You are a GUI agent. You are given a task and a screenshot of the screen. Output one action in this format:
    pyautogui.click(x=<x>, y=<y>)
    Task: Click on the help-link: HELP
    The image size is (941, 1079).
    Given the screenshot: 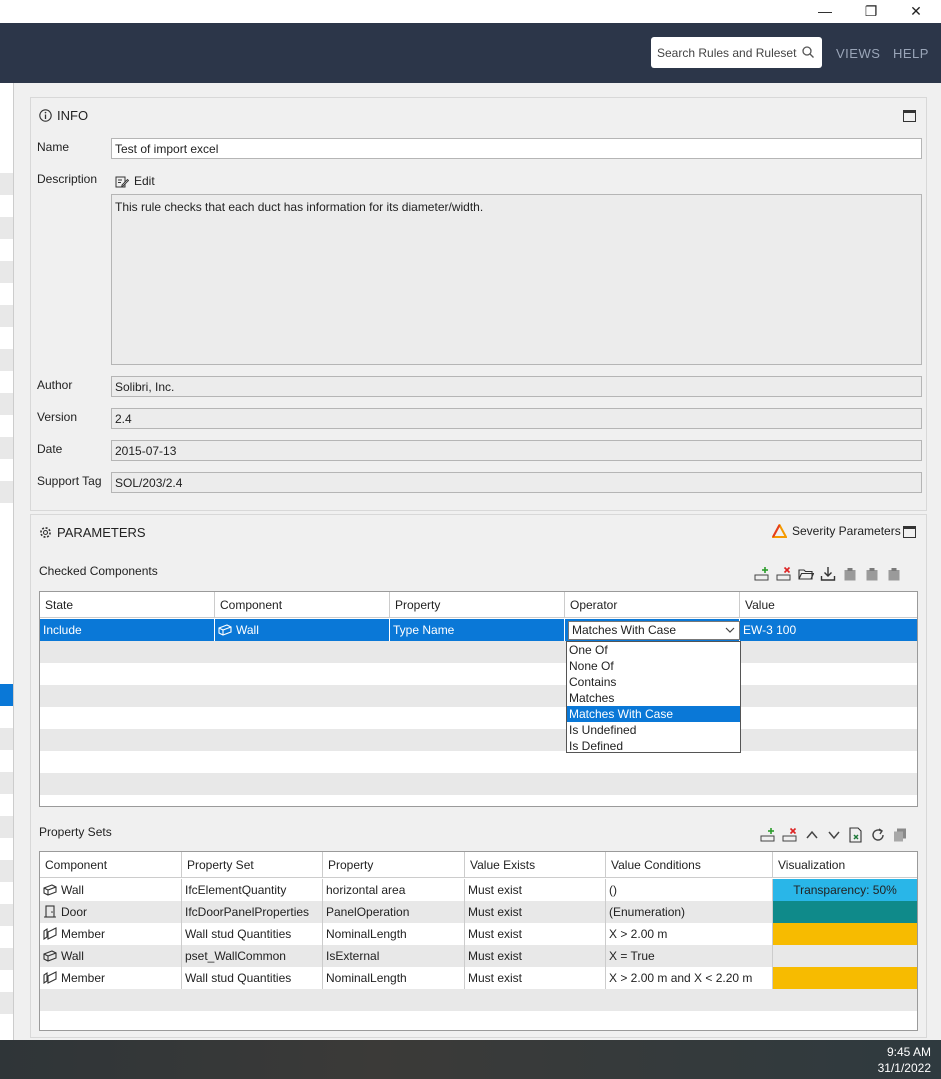 What is the action you would take?
    pyautogui.click(x=911, y=53)
    